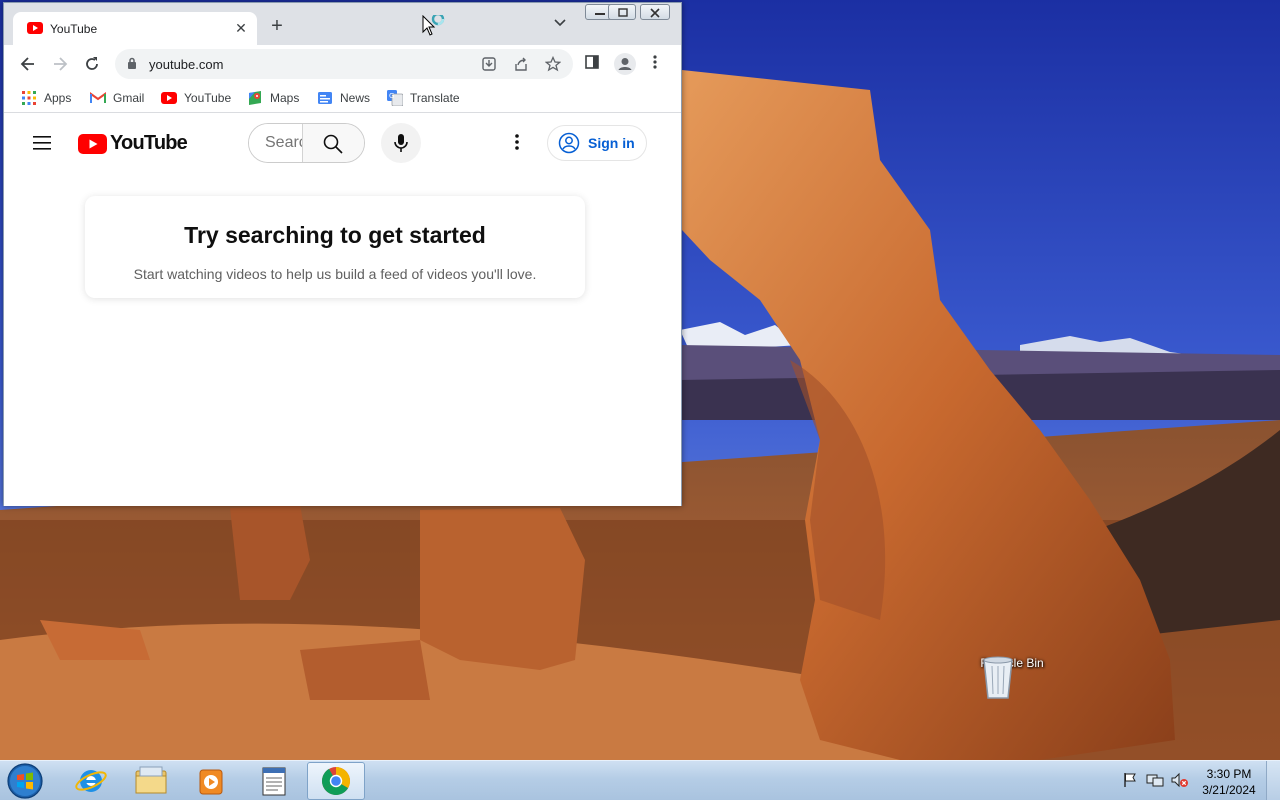  I want to click on taskbar-chrome, so click(336, 781).